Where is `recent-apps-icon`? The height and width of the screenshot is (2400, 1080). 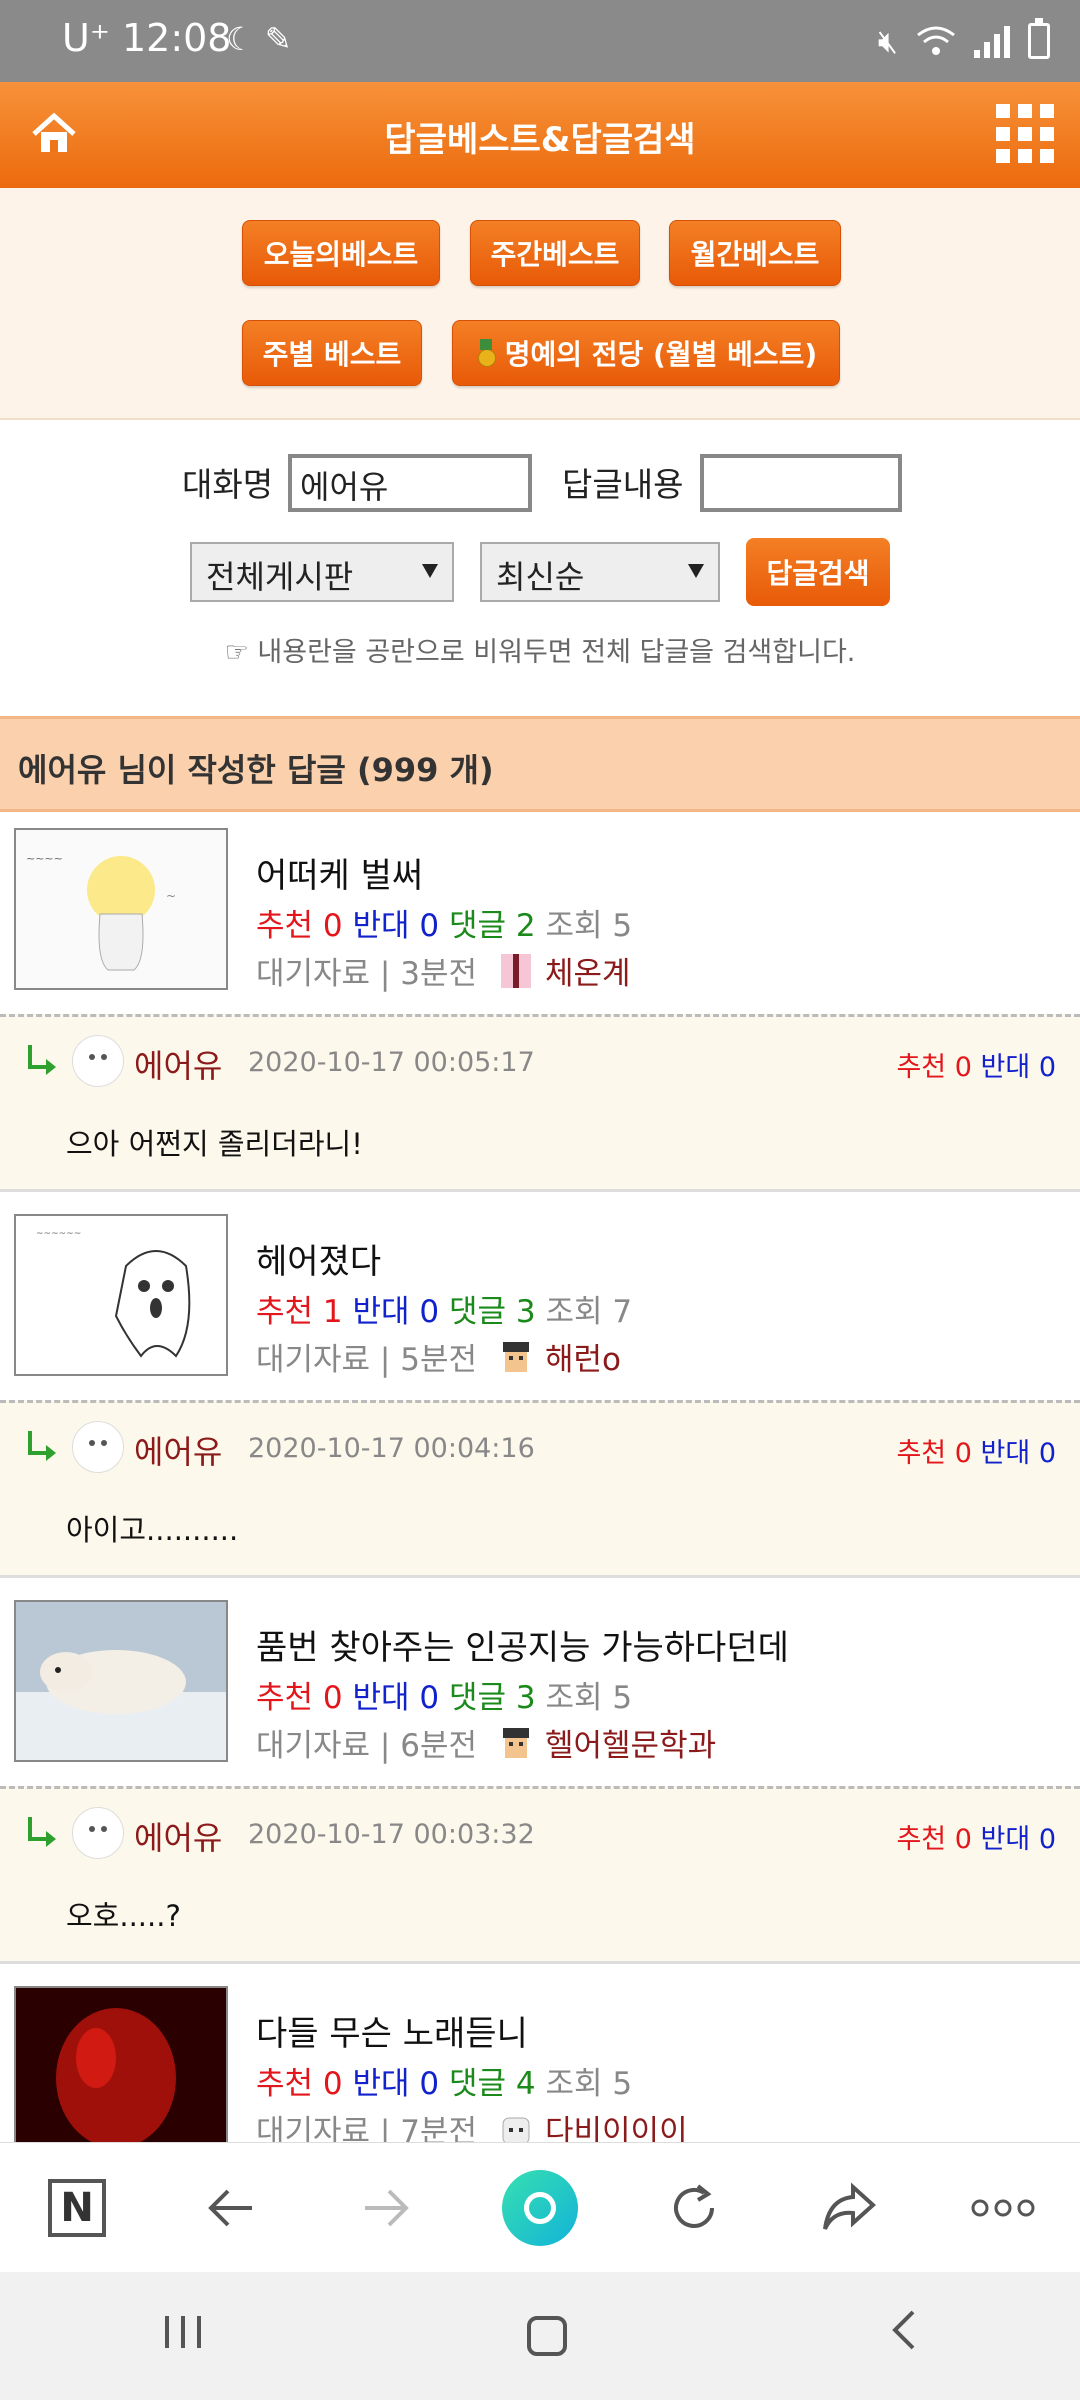
recent-apps-icon is located at coordinates (183, 2332).